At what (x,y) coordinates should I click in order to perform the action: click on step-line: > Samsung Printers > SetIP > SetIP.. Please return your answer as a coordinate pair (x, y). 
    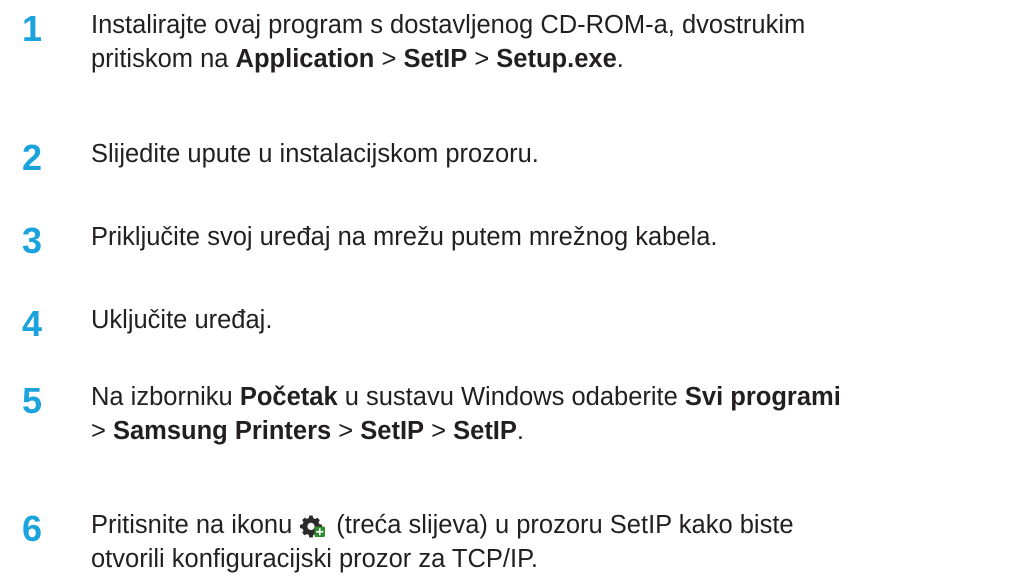
    Looking at the image, I should click on (561, 431).